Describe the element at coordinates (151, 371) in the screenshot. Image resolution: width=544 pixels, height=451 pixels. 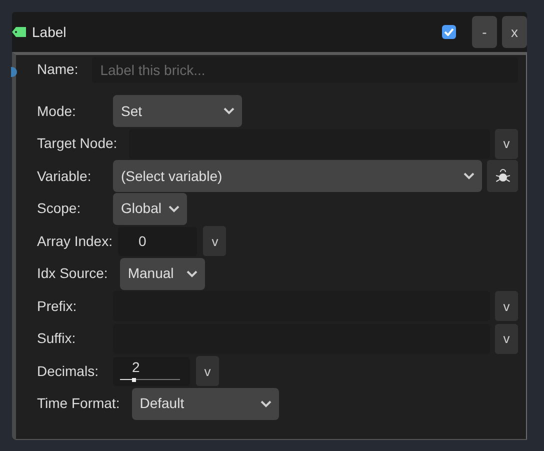
I see `slider-field: 2` at that location.